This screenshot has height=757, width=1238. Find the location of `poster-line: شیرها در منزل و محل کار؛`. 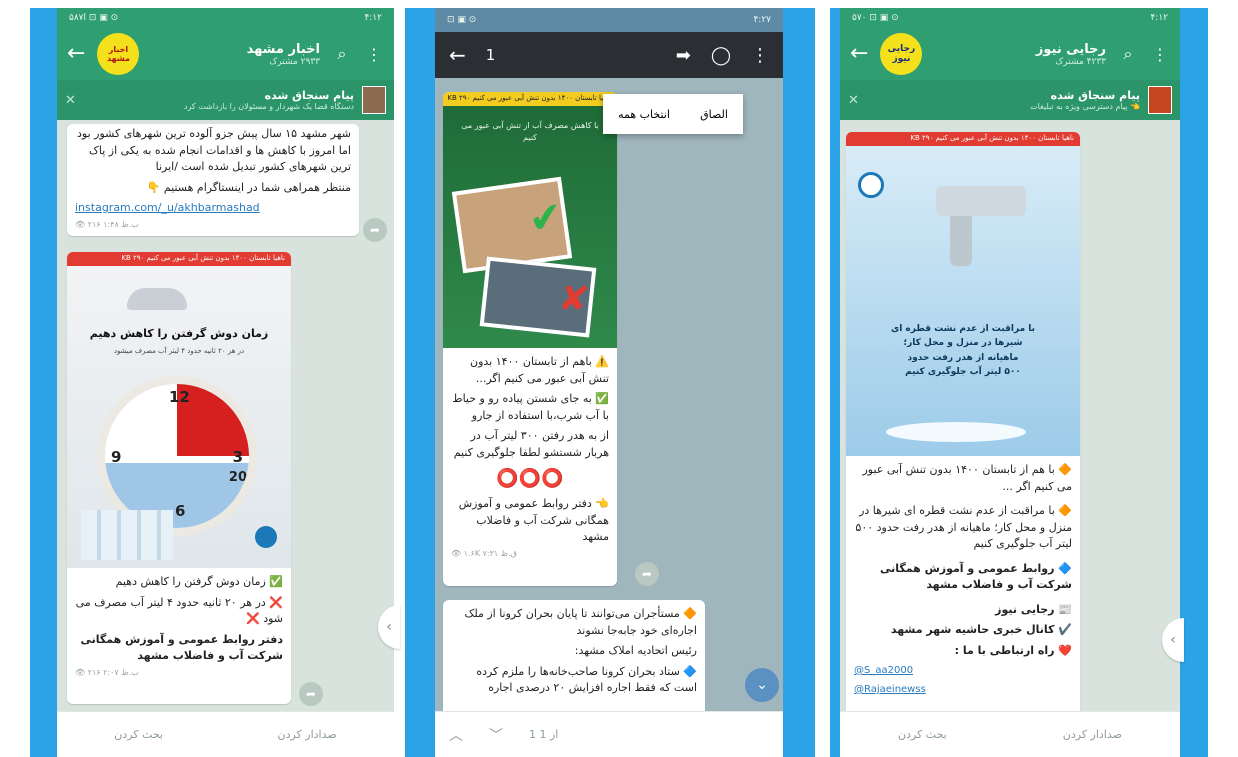

poster-line: شیرها در منزل و محل کار؛ is located at coordinates (963, 343).